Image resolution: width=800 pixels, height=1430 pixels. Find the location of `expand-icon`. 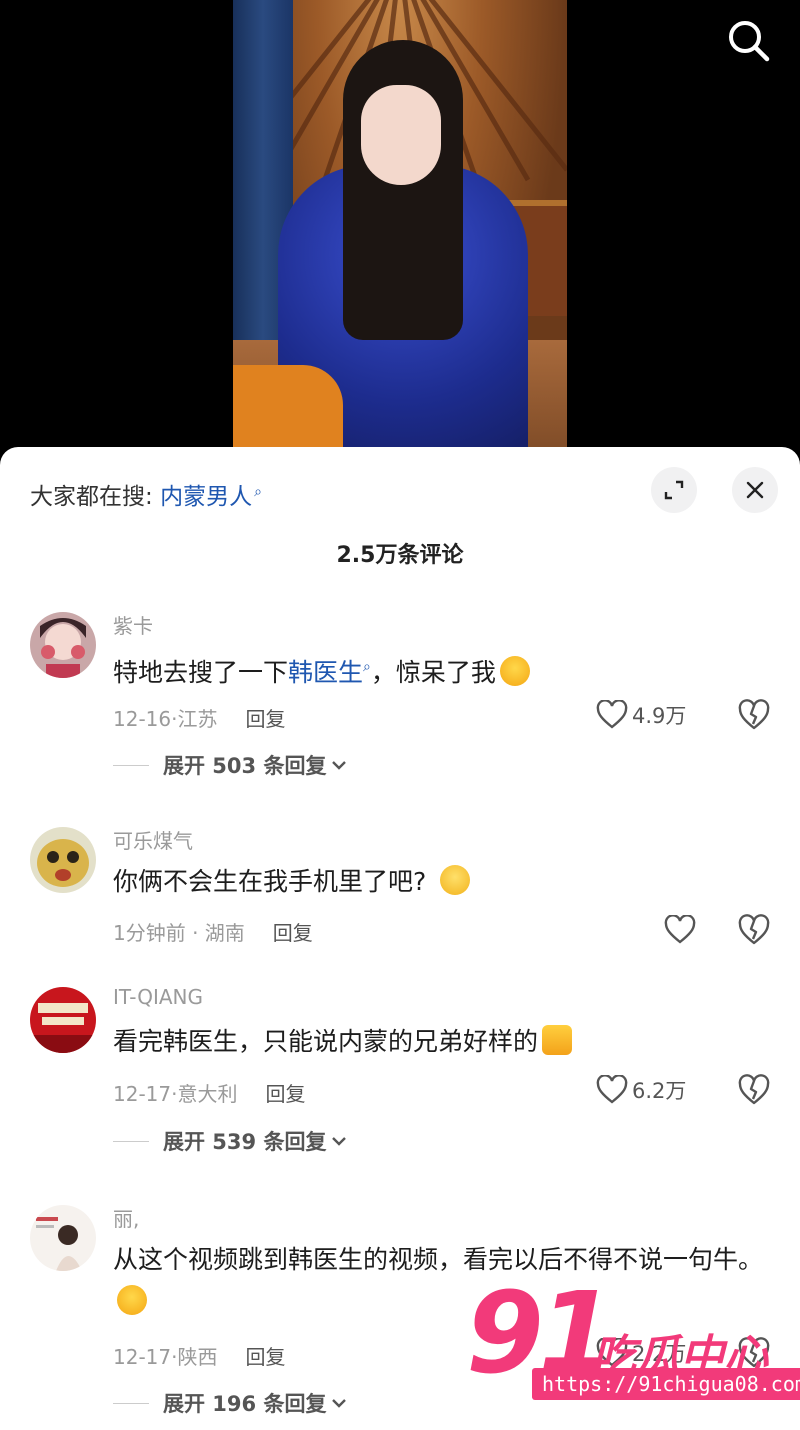

expand-icon is located at coordinates (674, 490).